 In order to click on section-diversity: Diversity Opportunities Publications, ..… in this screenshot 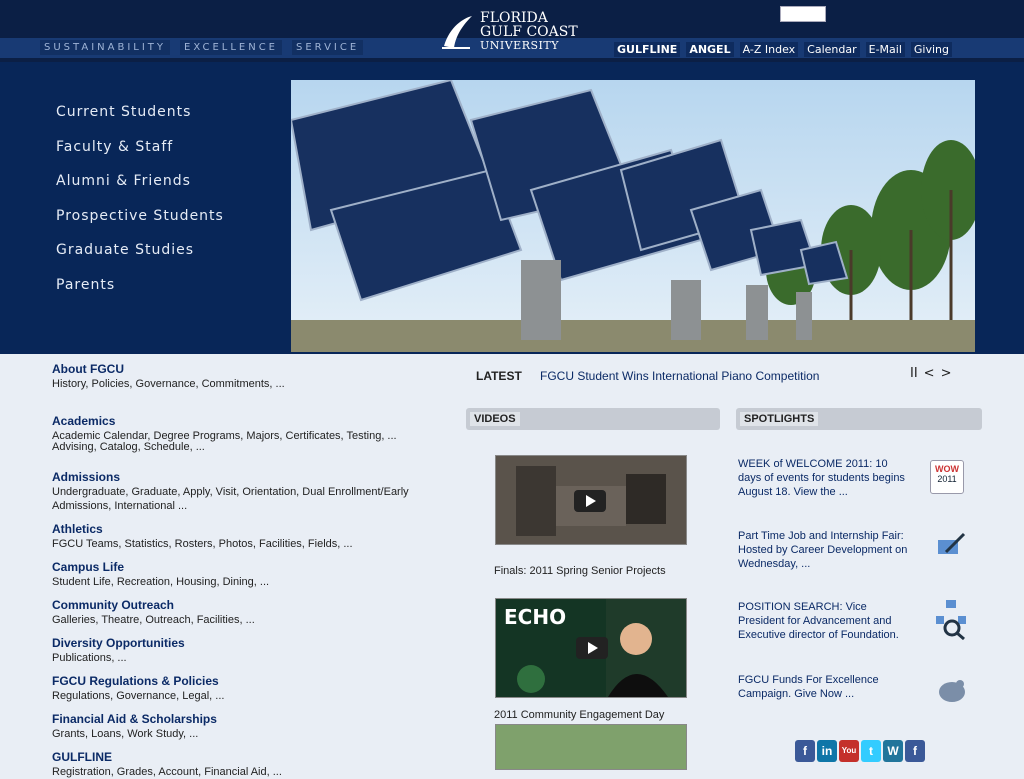, I will do `click(252, 648)`.